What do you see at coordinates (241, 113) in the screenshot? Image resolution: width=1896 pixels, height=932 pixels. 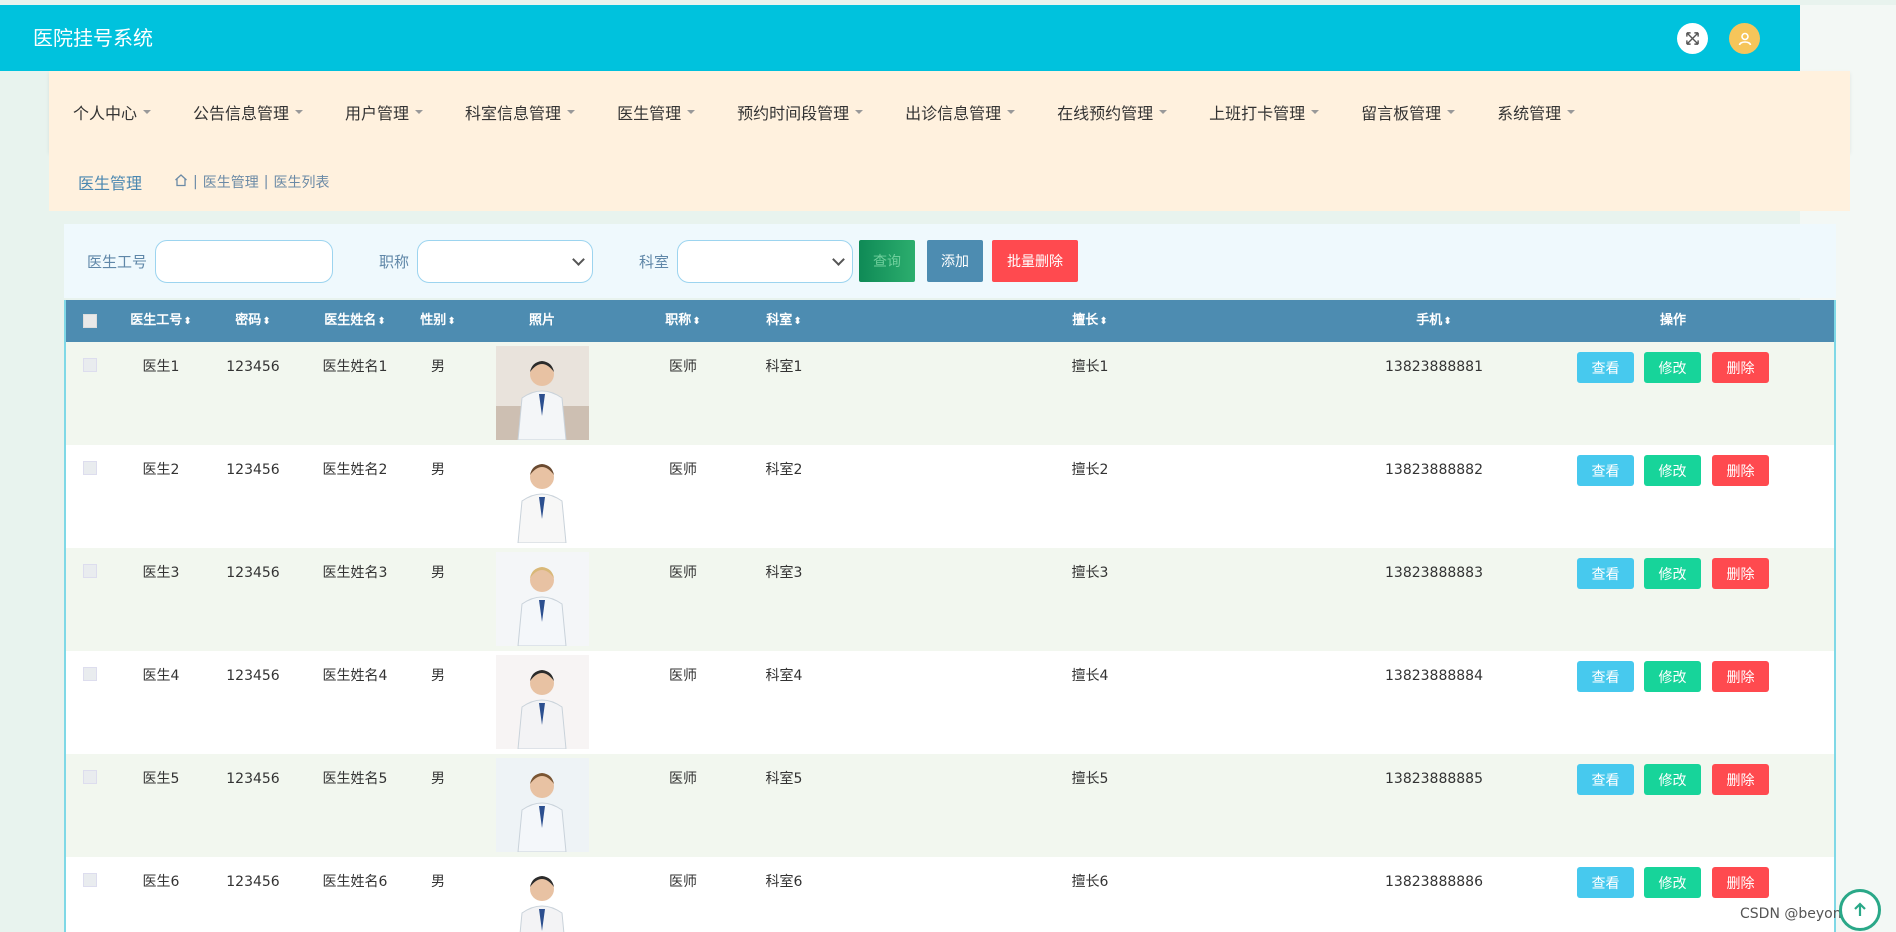 I see `nav-item-label: 公告信息管理` at bounding box center [241, 113].